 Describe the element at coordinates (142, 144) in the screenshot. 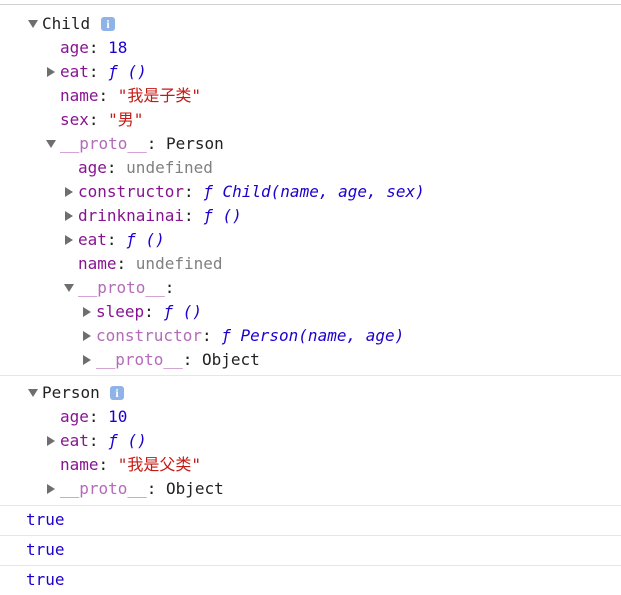

I see `prop-proto: __proto__: Person` at that location.